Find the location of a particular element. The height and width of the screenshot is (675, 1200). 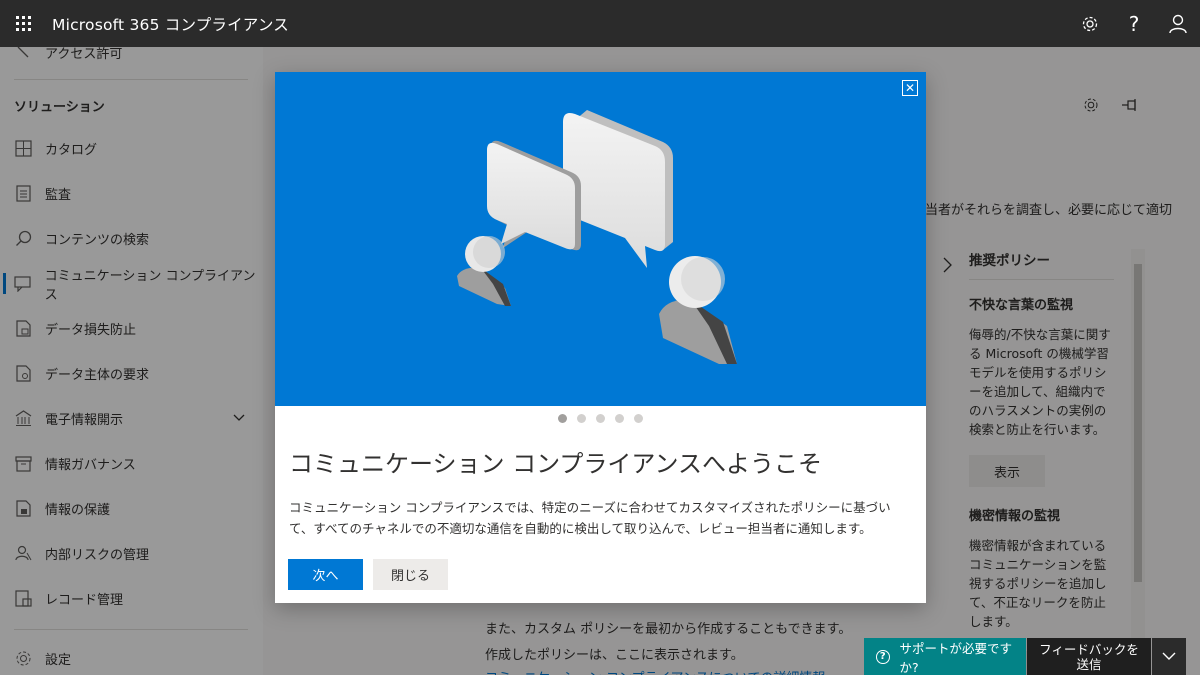

feedback-button: フィードバックを送信 is located at coordinates (1089, 656).